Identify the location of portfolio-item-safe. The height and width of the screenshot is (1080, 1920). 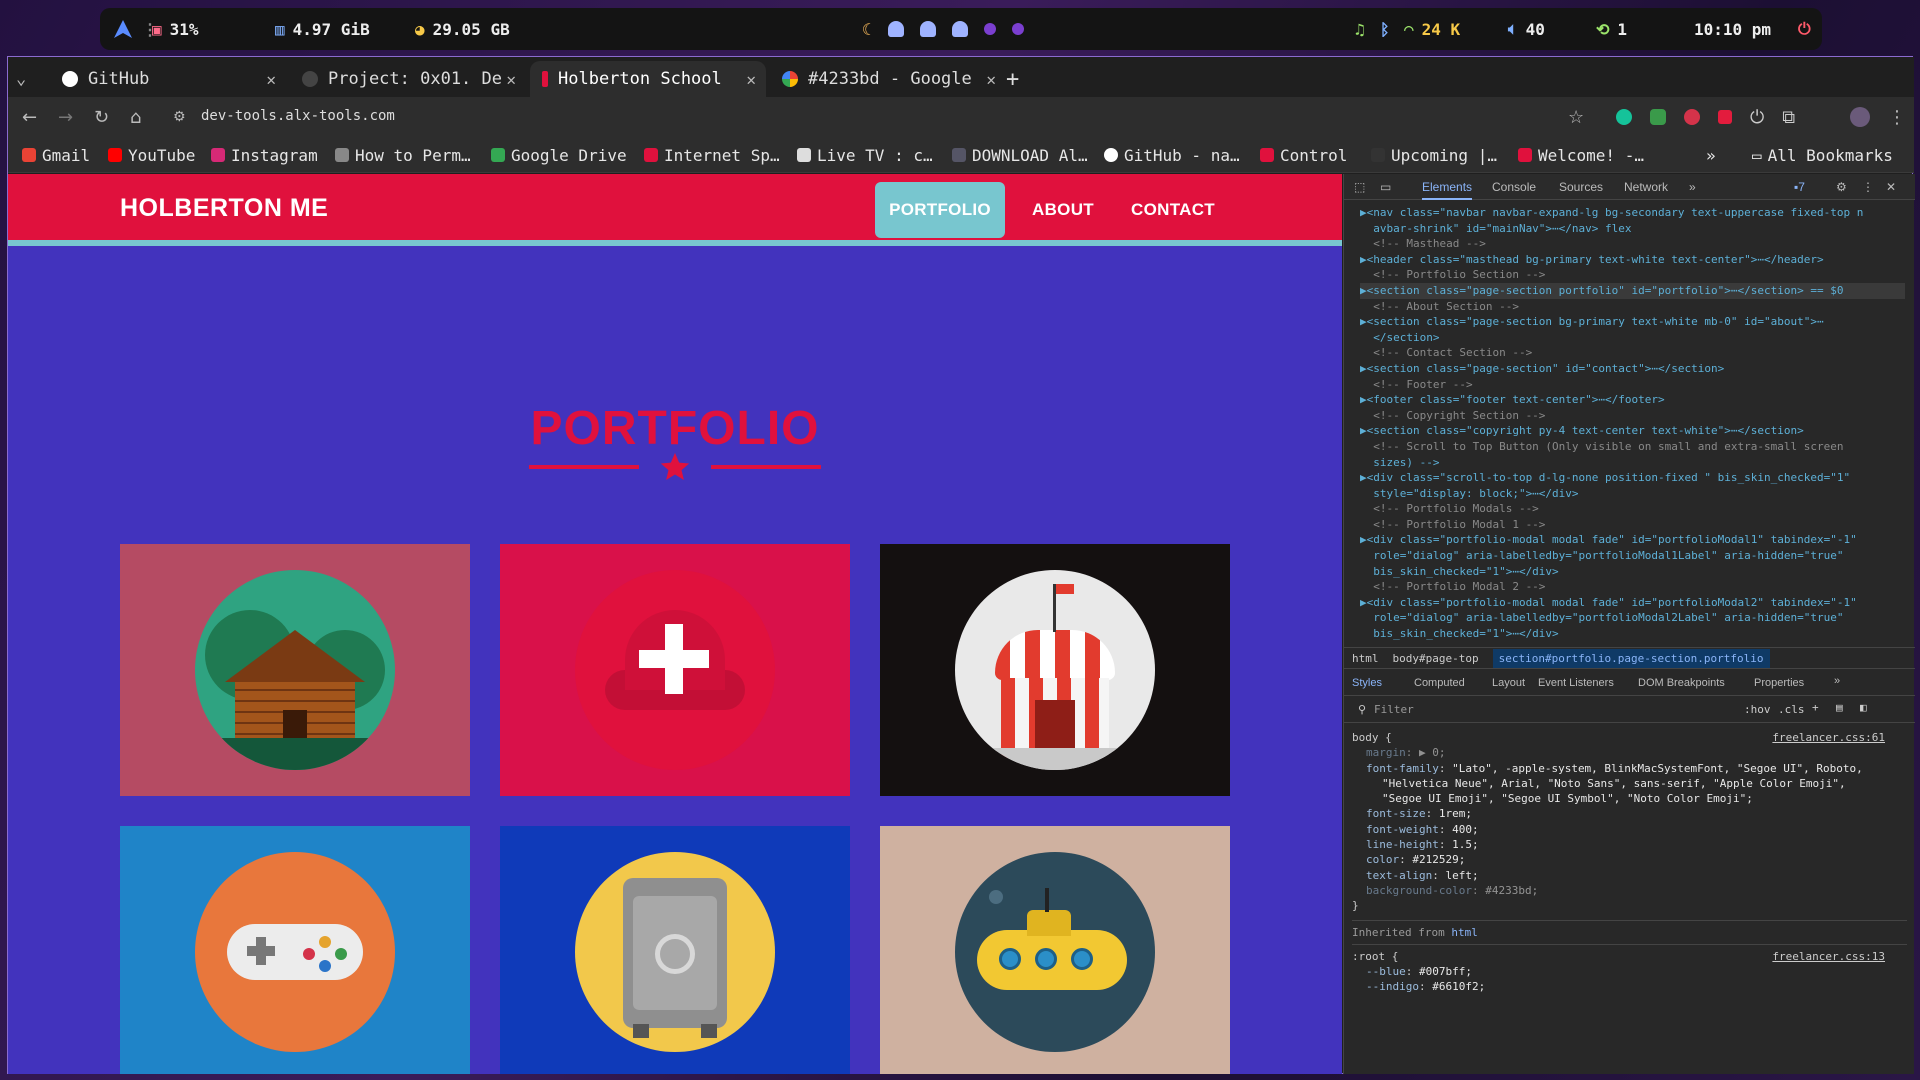
(675, 950).